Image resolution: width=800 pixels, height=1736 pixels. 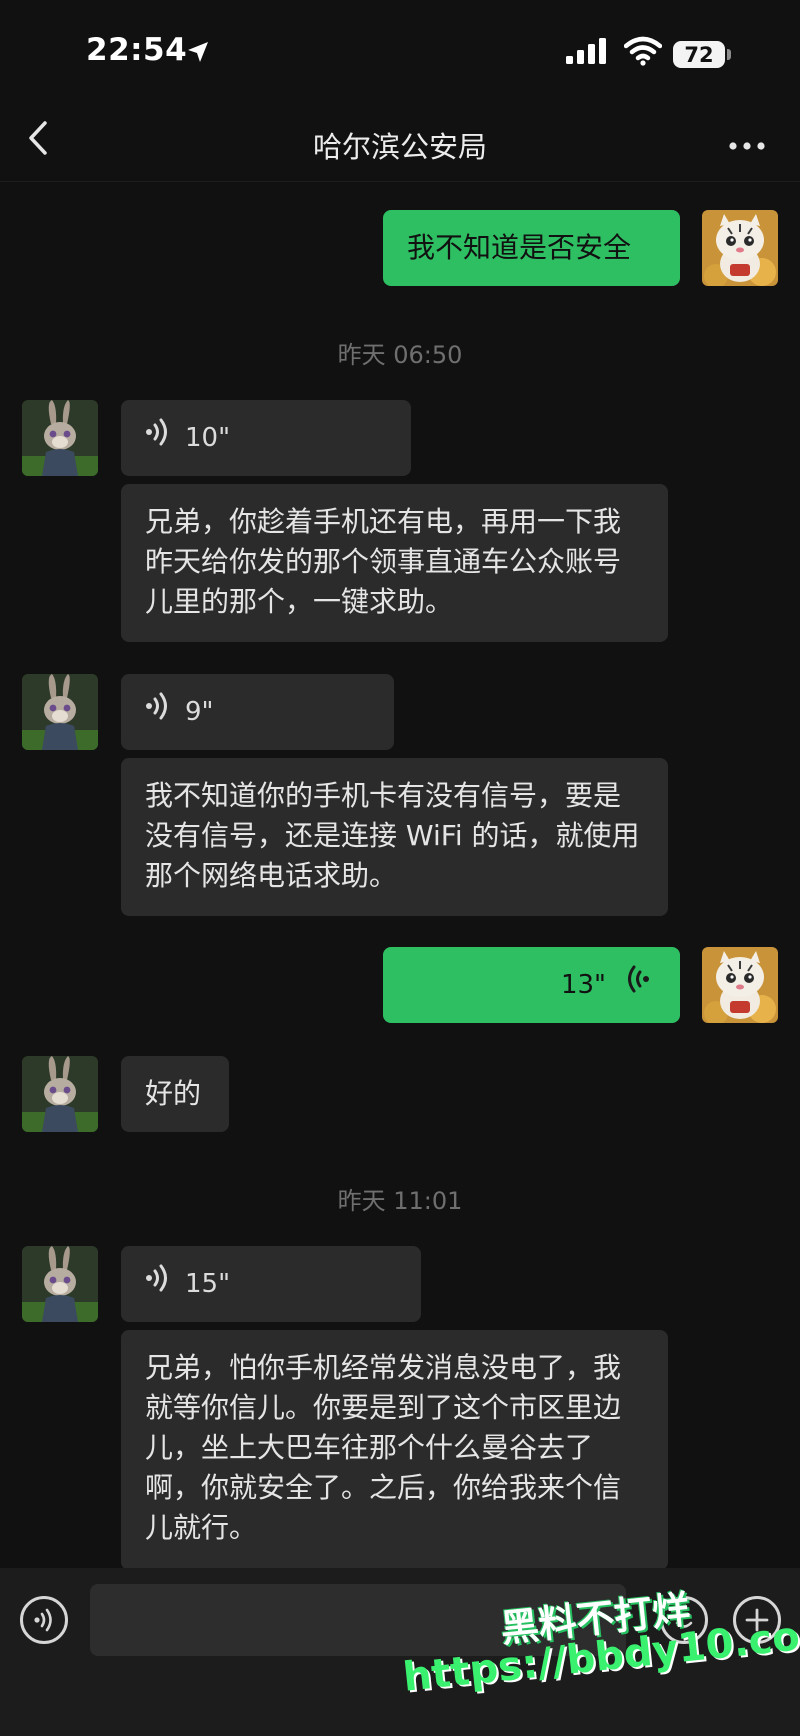 I want to click on incoming-voice-bubble: 10", so click(x=266, y=438).